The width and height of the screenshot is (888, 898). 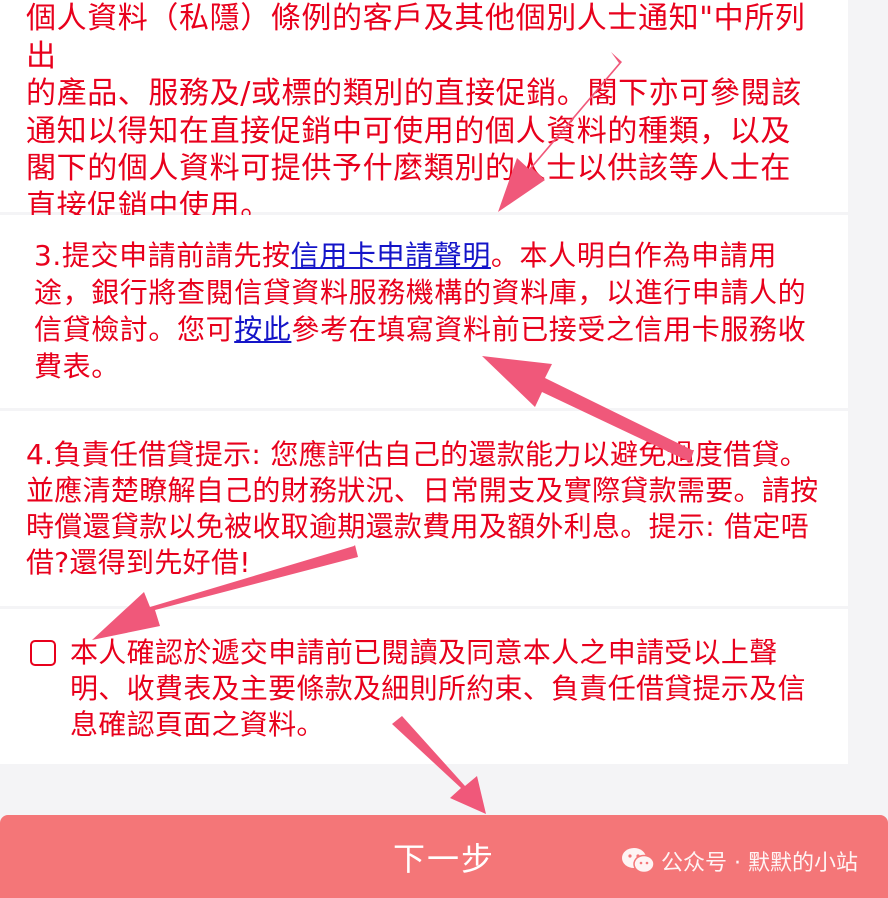 I want to click on fee-schedule-link: 按此, so click(x=262, y=329).